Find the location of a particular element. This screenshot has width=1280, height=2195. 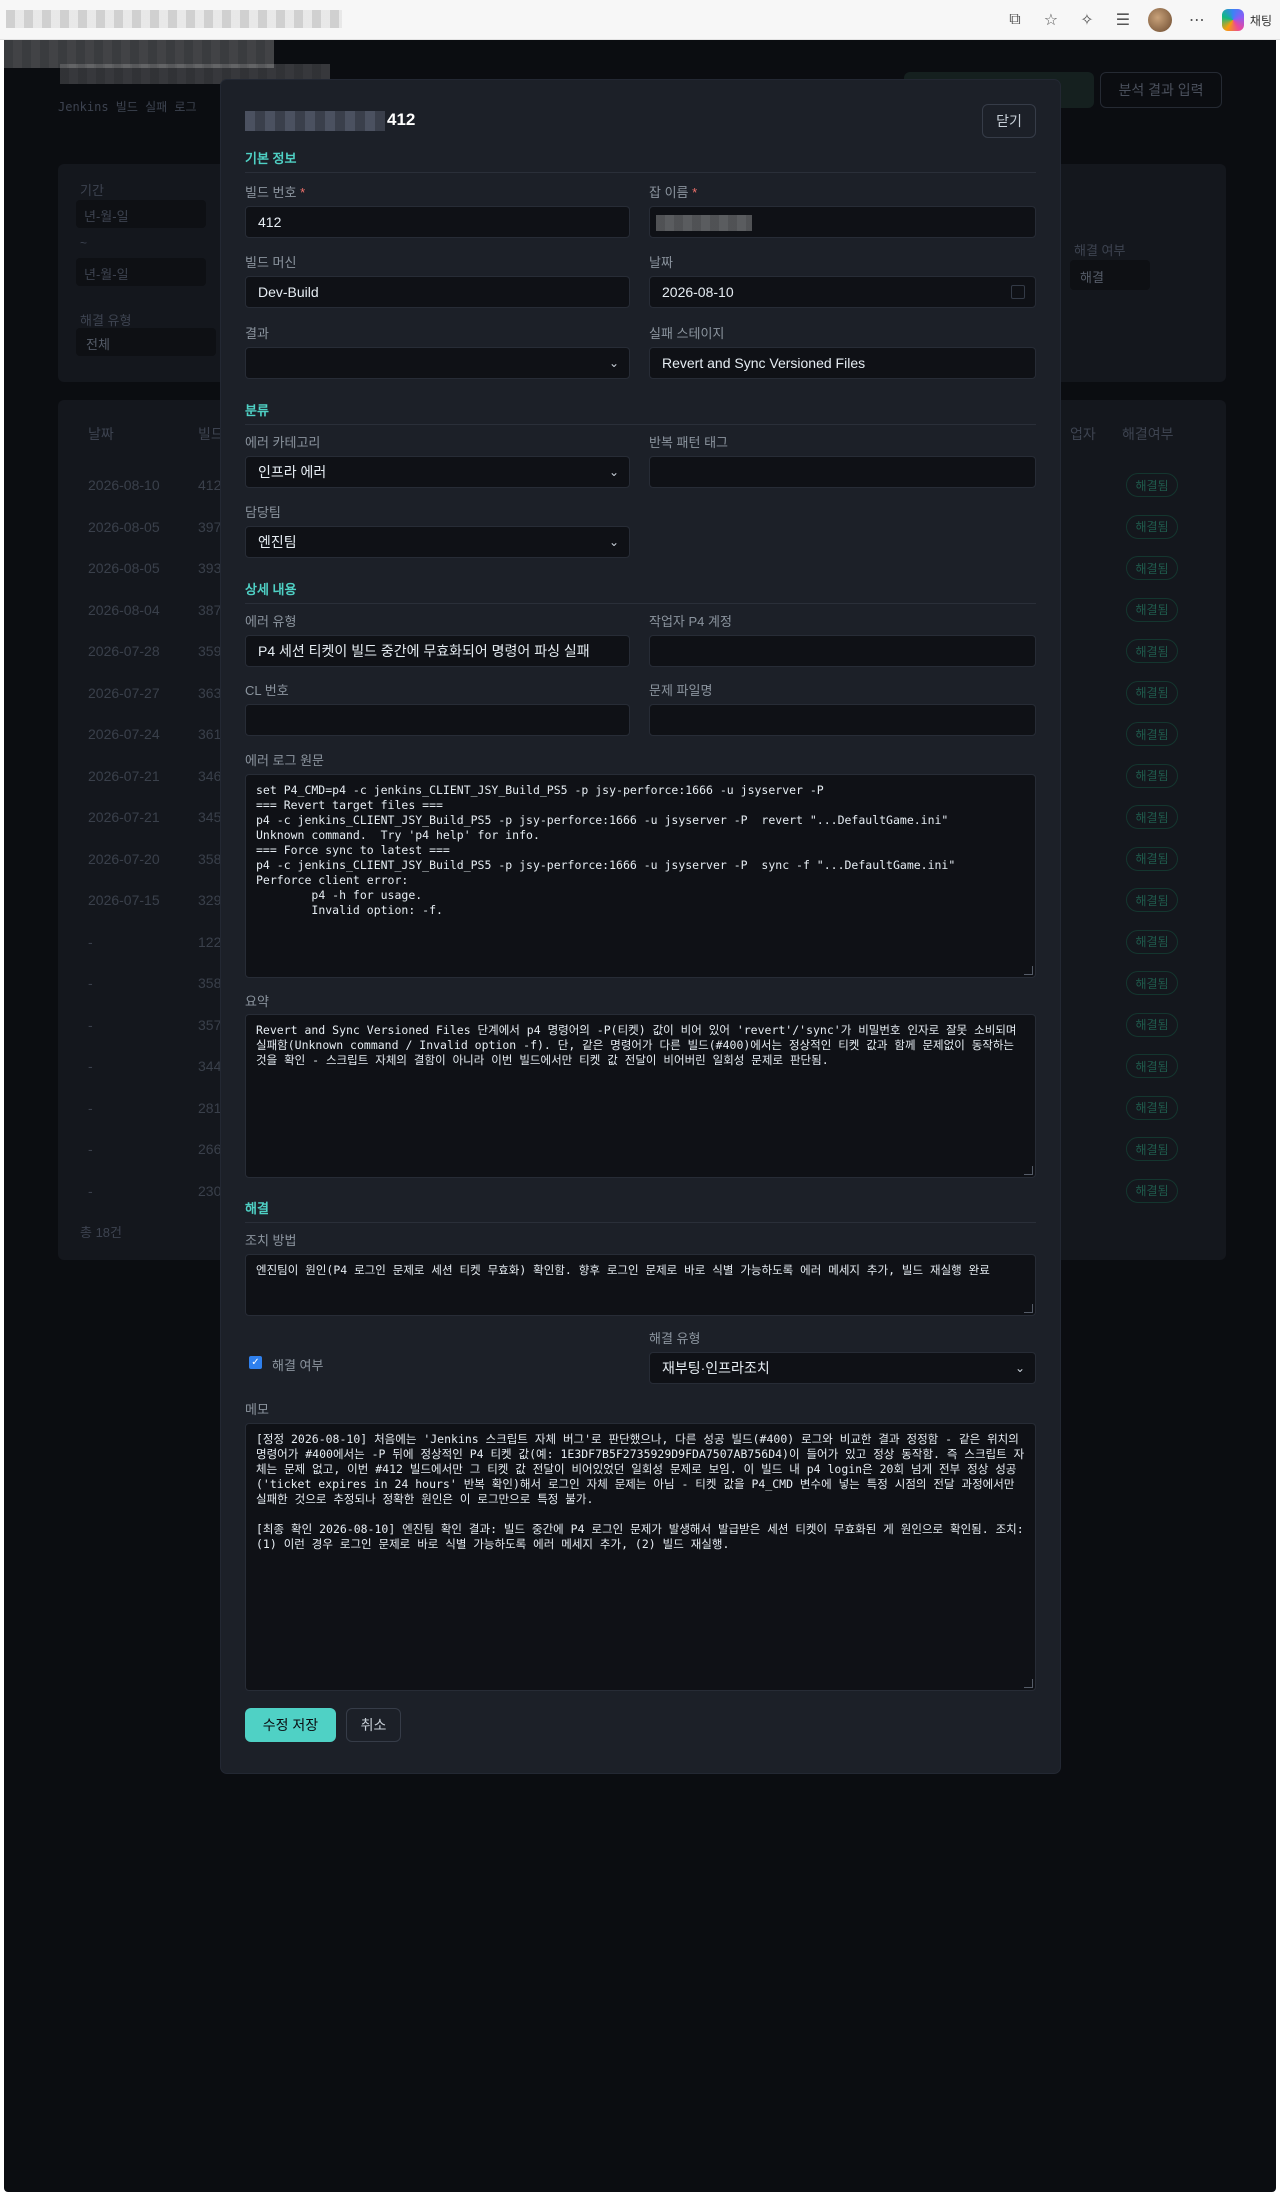

build-number-input: 412 is located at coordinates (437, 222).